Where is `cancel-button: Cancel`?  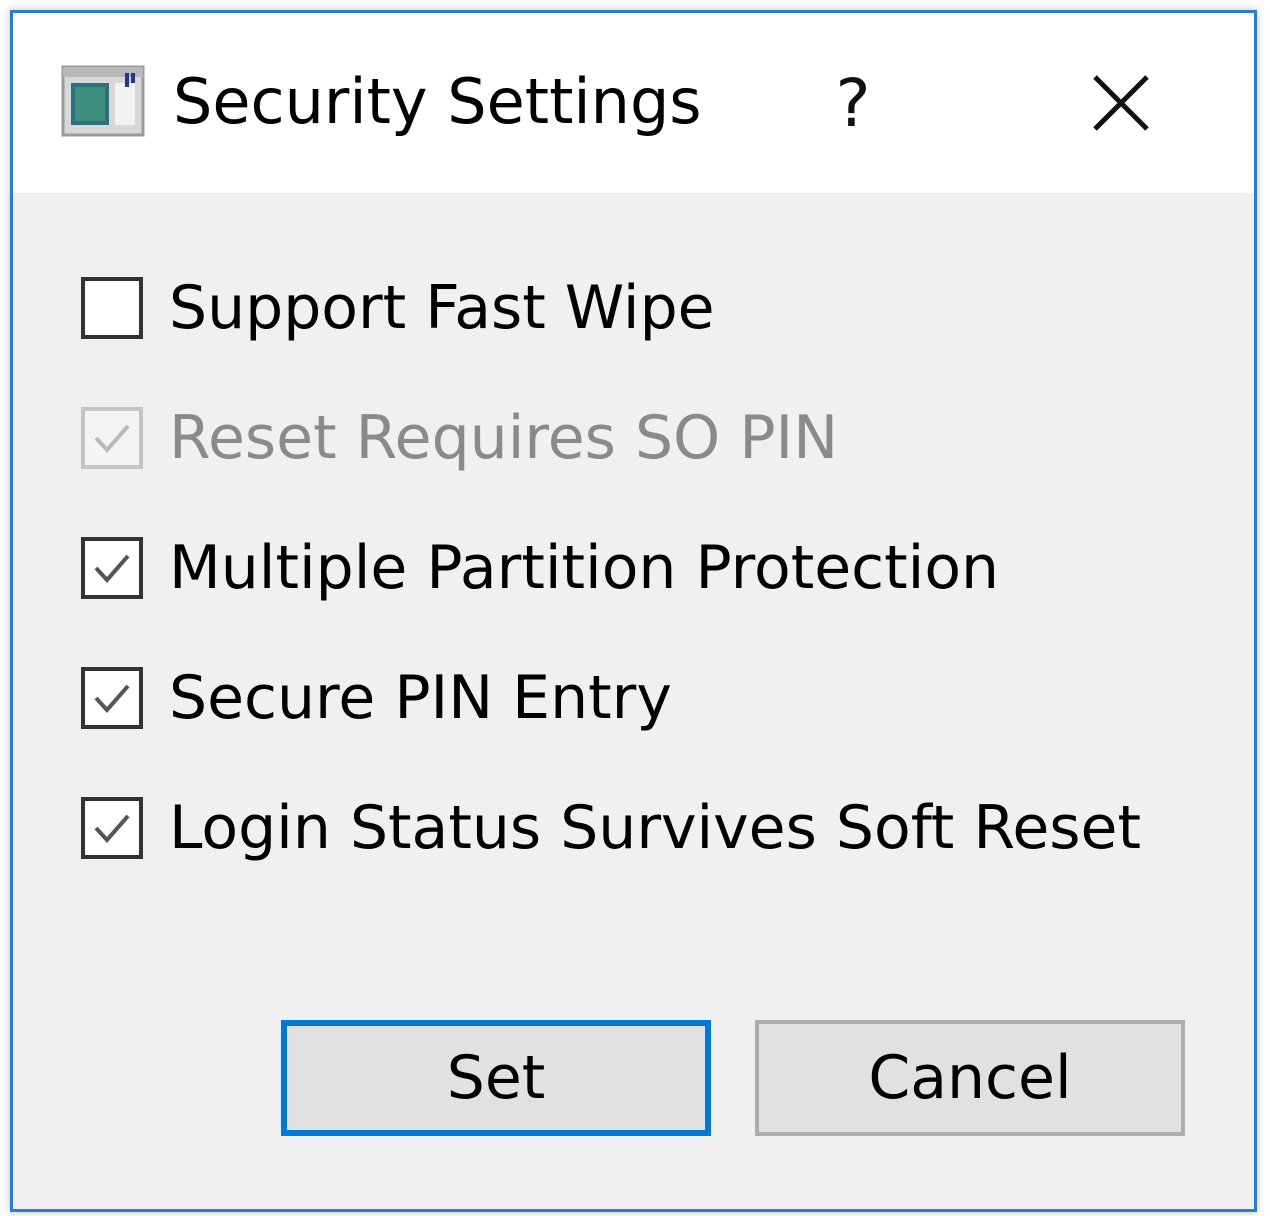
cancel-button: Cancel is located at coordinates (970, 1078).